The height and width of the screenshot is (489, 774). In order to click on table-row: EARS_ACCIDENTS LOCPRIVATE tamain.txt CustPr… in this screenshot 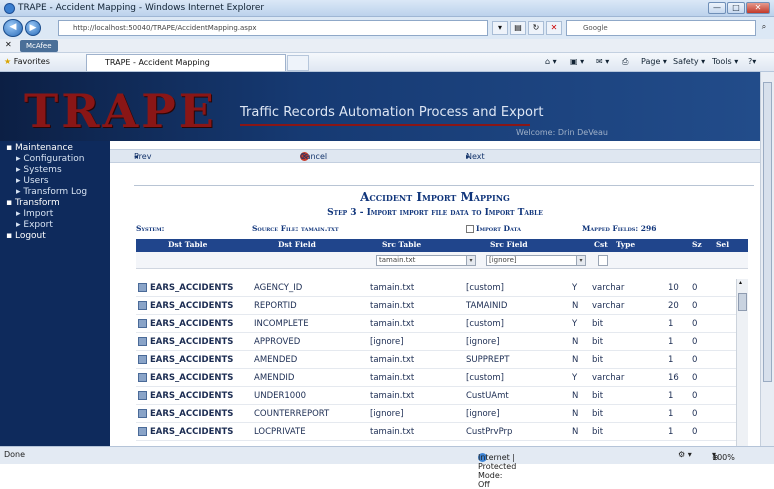, I will do `click(436, 432)`.